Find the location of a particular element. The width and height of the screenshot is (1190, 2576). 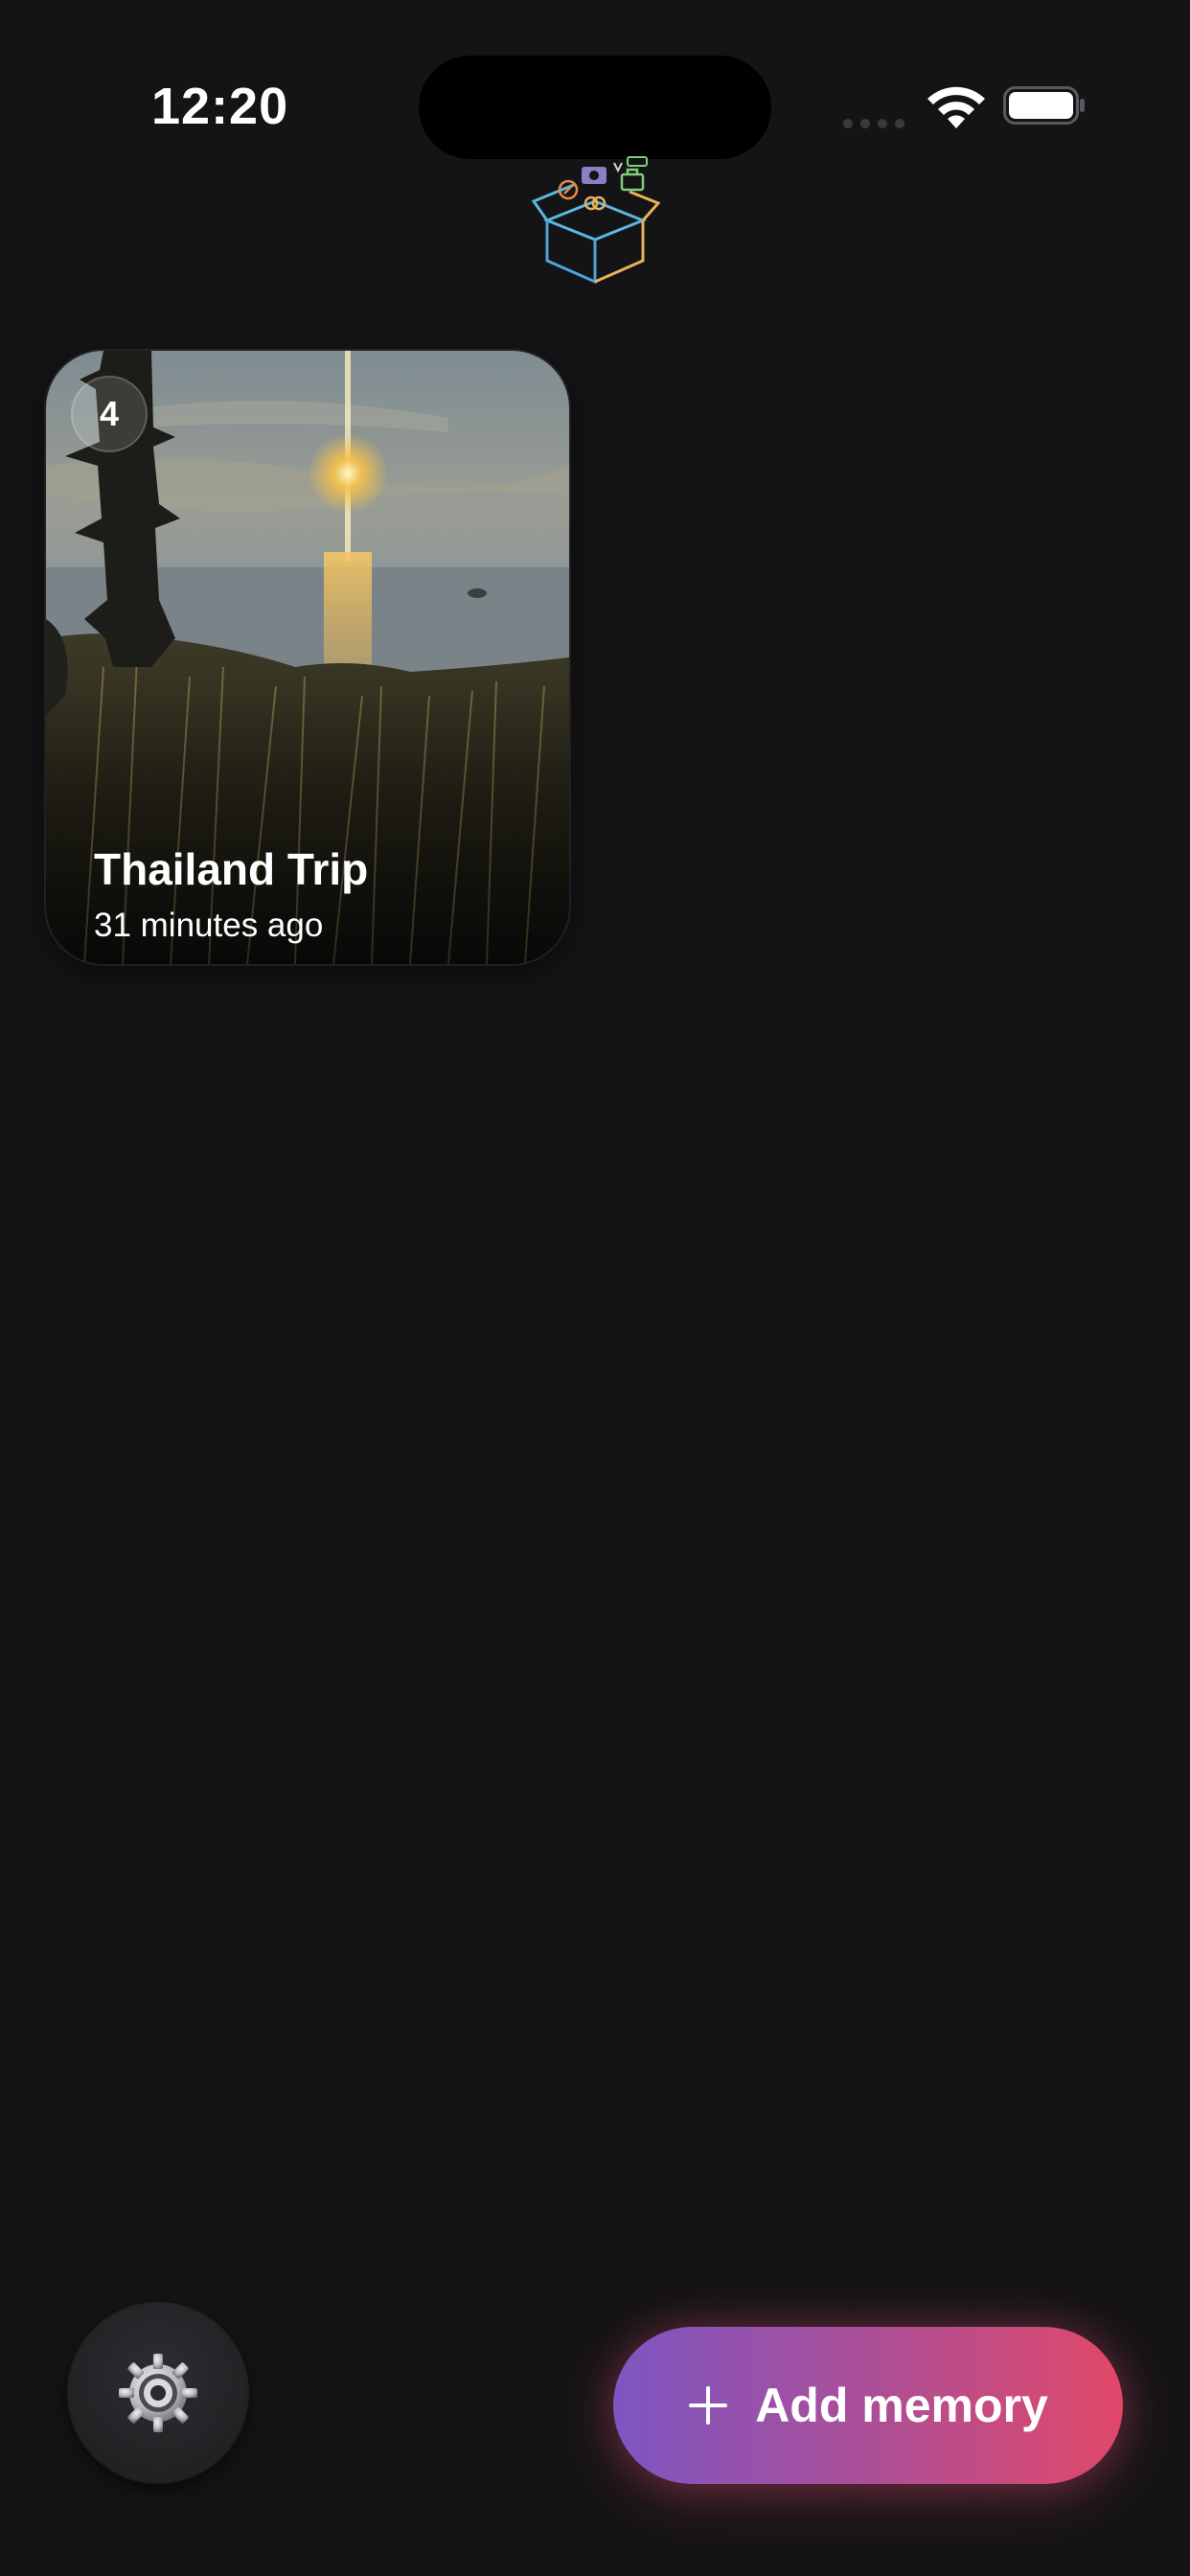

settings-button is located at coordinates (158, 2393).